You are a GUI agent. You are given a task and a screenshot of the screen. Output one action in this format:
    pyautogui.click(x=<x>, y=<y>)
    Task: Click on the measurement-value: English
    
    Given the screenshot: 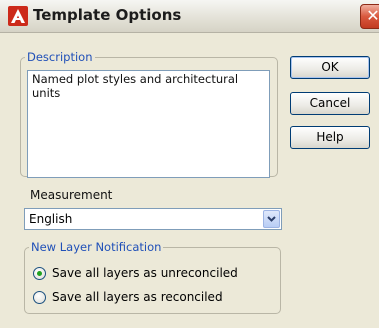 What is the action you would take?
    pyautogui.click(x=51, y=219)
    